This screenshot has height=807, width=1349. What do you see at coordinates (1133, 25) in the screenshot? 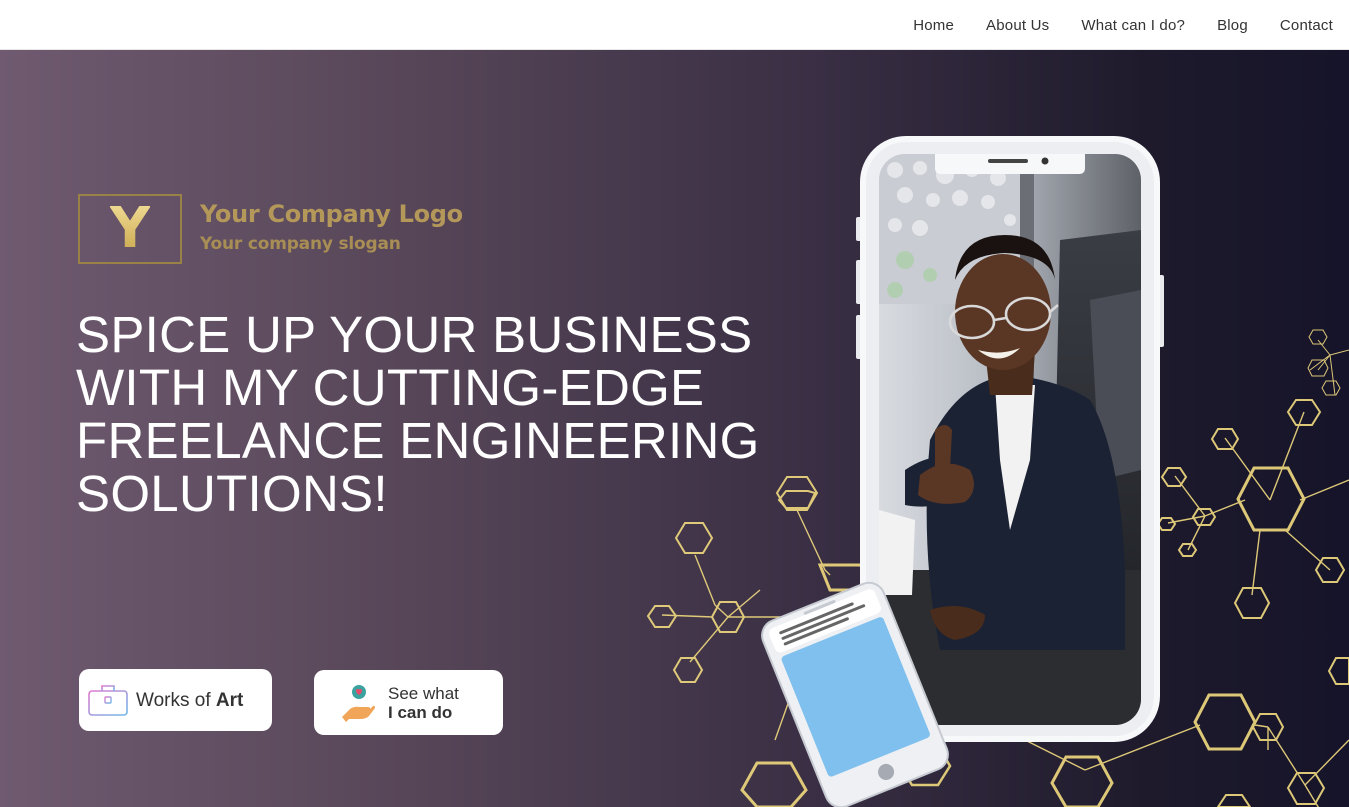
I see `nav-what-can-i-do: What can I do?` at bounding box center [1133, 25].